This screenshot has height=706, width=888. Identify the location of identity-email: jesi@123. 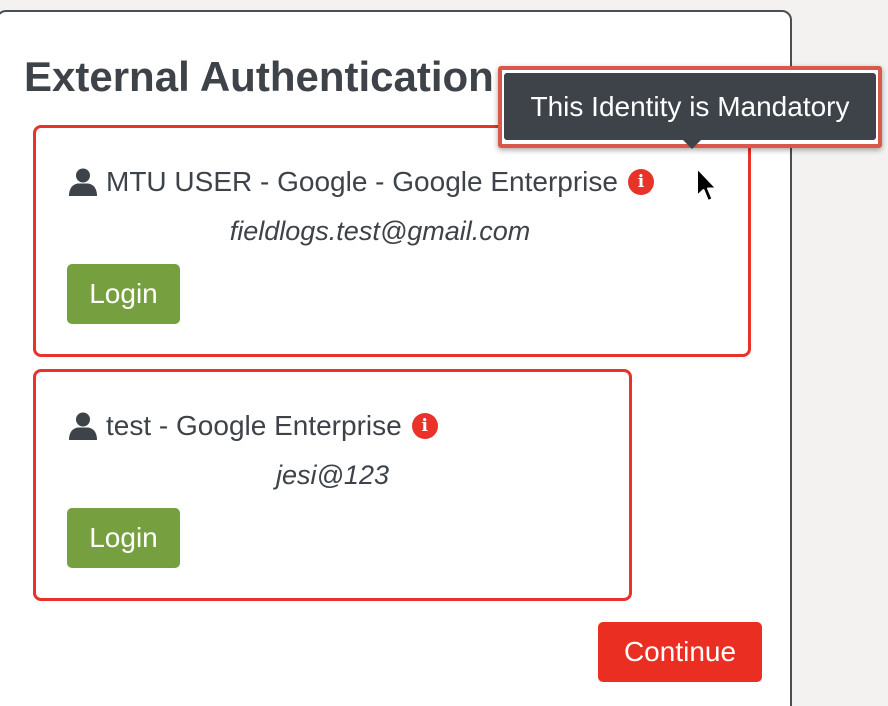
(332, 475).